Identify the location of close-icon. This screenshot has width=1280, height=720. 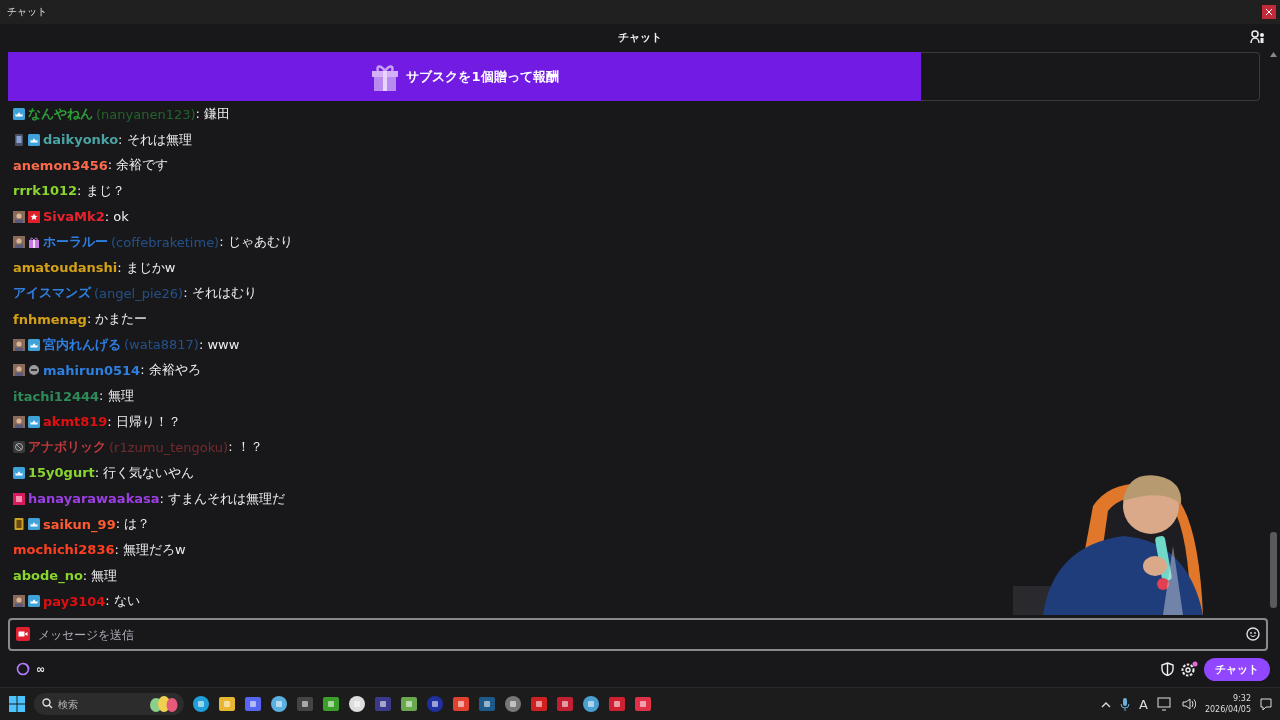
(1269, 12).